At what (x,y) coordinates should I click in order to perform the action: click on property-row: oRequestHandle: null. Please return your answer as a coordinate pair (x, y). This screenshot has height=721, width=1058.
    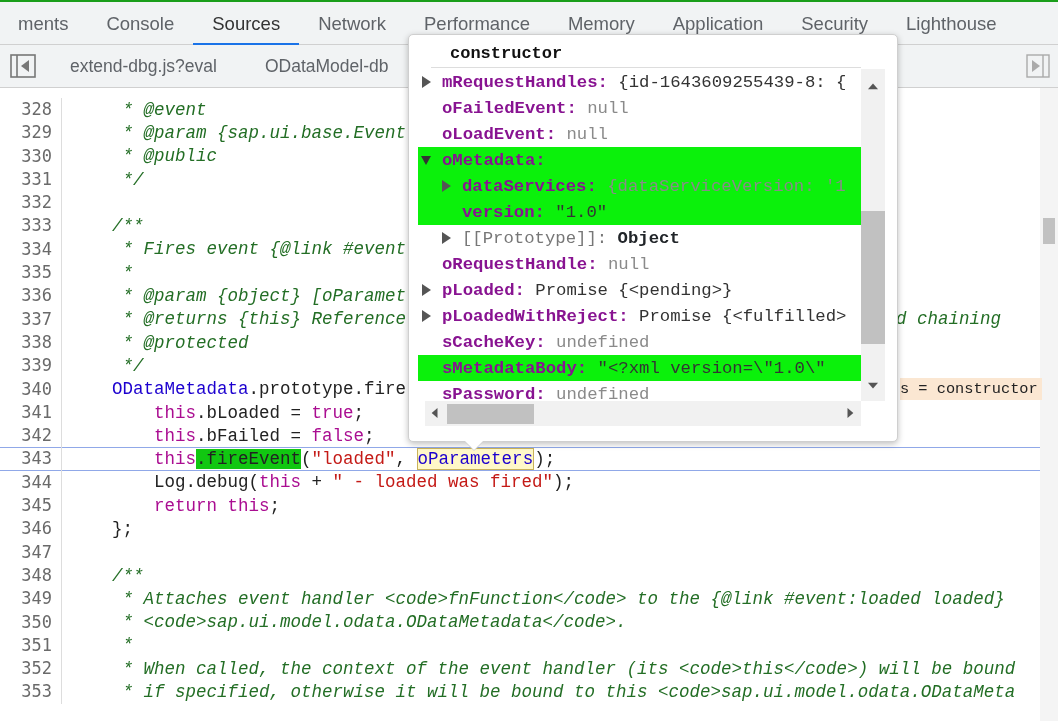
    Looking at the image, I should click on (639, 264).